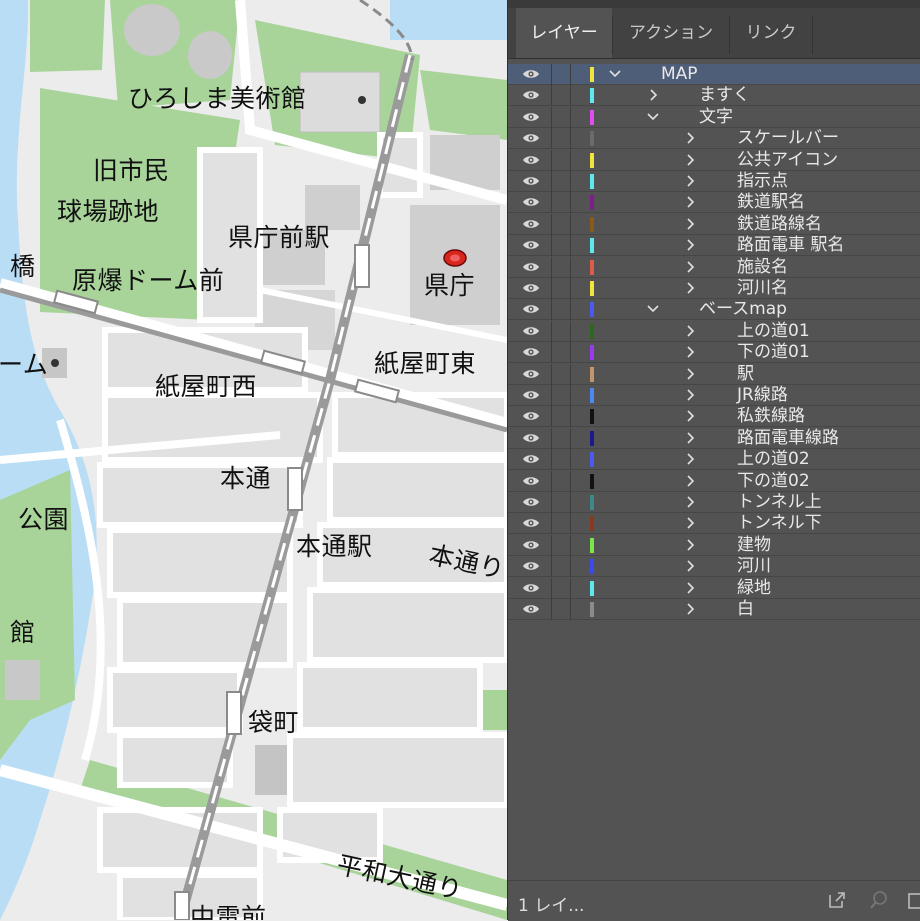 This screenshot has height=921, width=920. I want to click on layer-row: 路面電車 駅名, so click(714, 246).